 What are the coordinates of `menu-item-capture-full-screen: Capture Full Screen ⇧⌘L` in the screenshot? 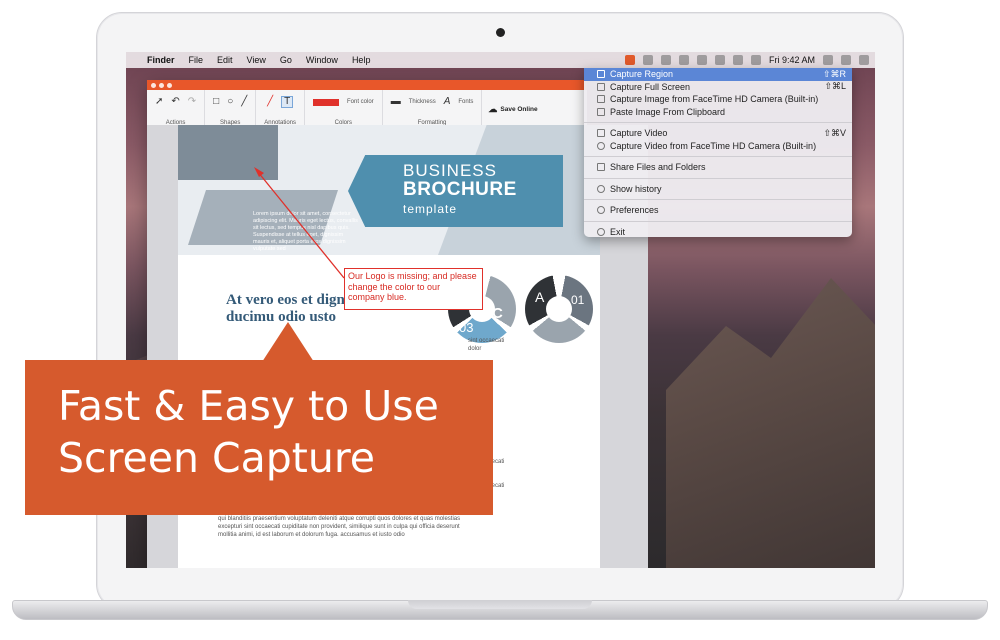 It's located at (718, 87).